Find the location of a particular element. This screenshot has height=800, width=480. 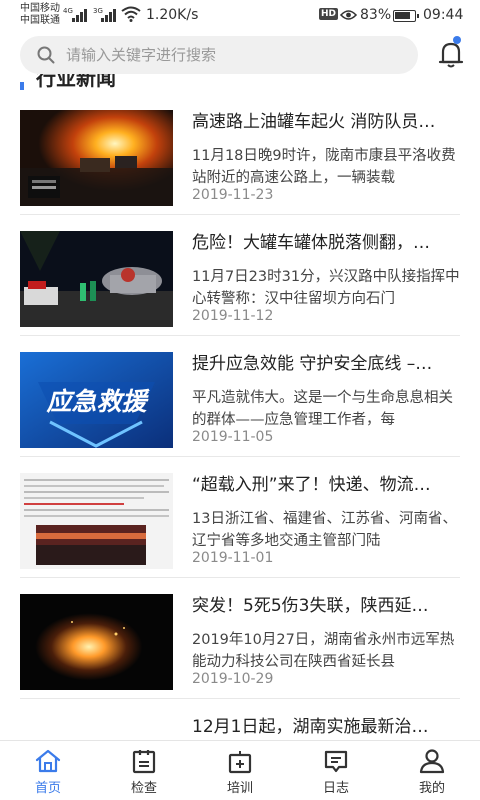

bottom-nav: 首页 检查 培训 日志 我的 is located at coordinates (240, 770).